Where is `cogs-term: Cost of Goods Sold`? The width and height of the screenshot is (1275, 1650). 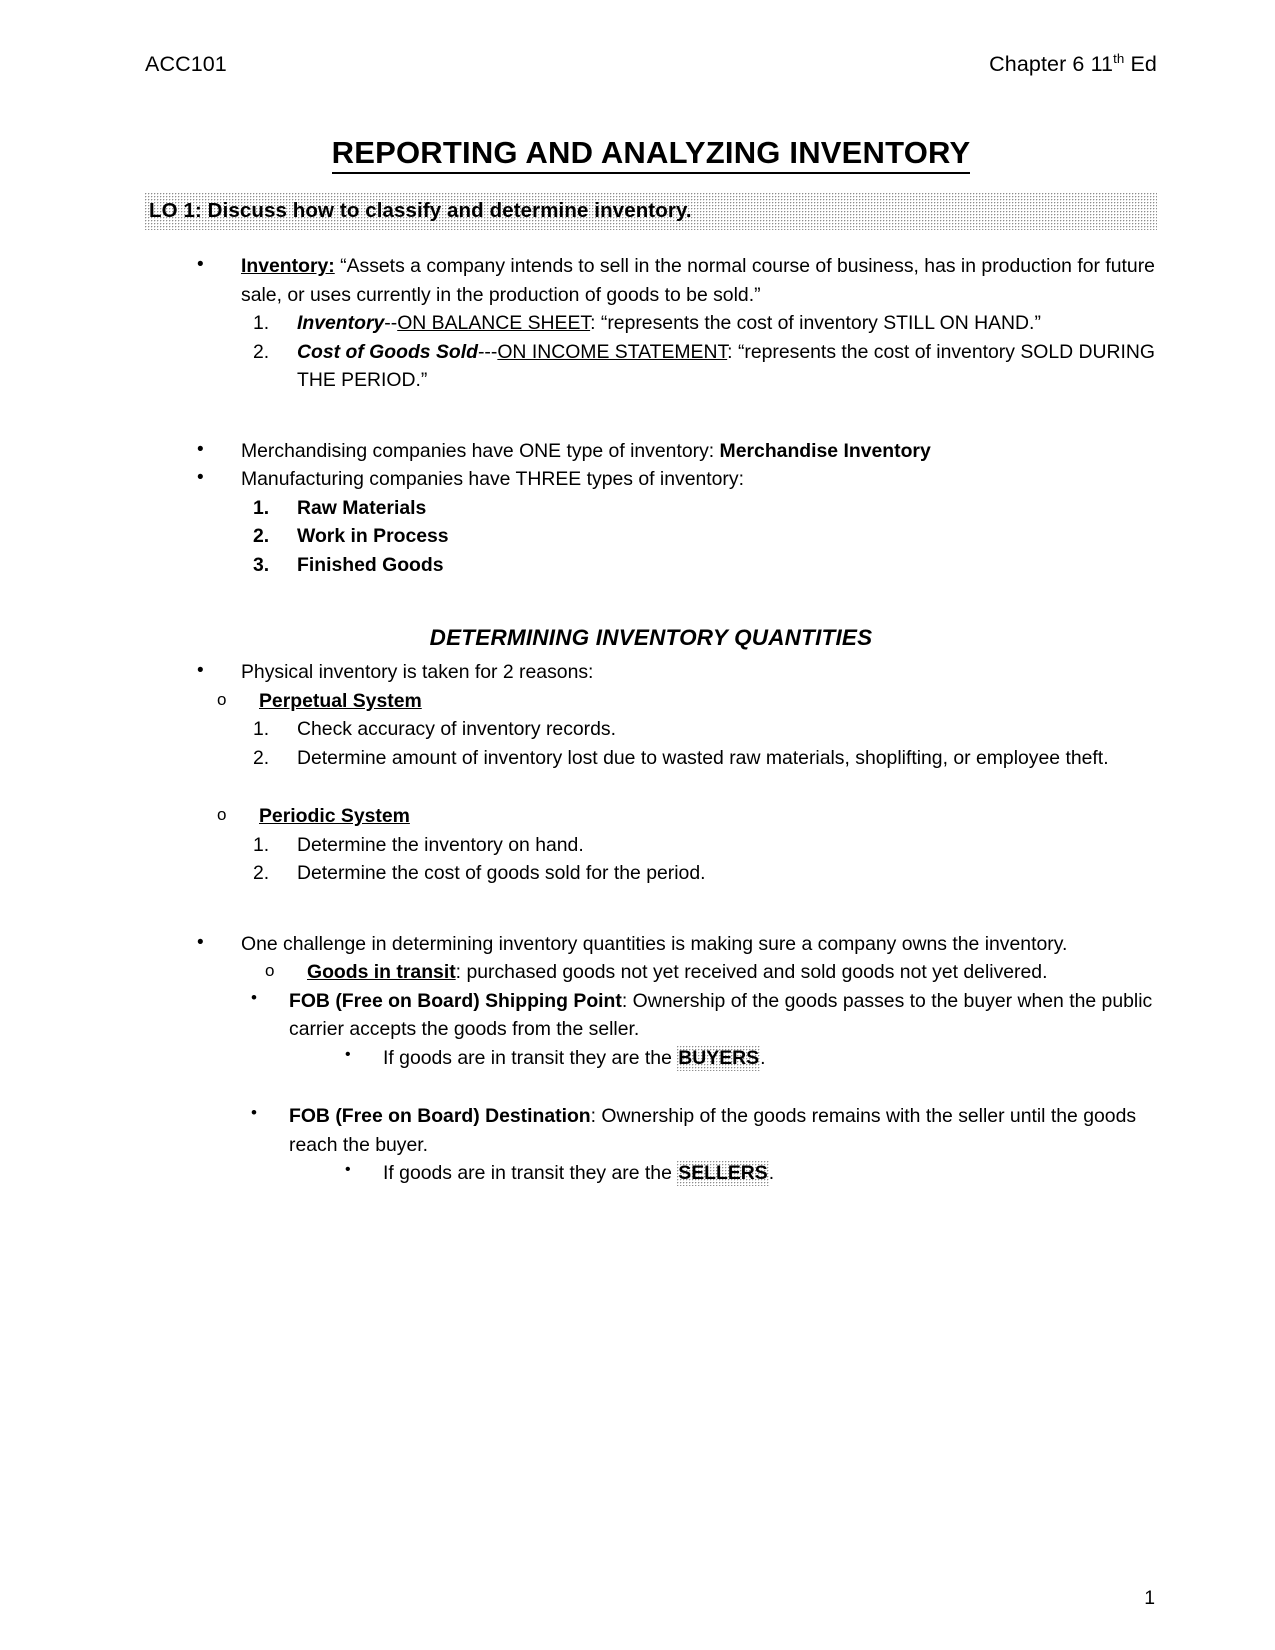
cogs-term: Cost of Goods Sold is located at coordinates (387, 351).